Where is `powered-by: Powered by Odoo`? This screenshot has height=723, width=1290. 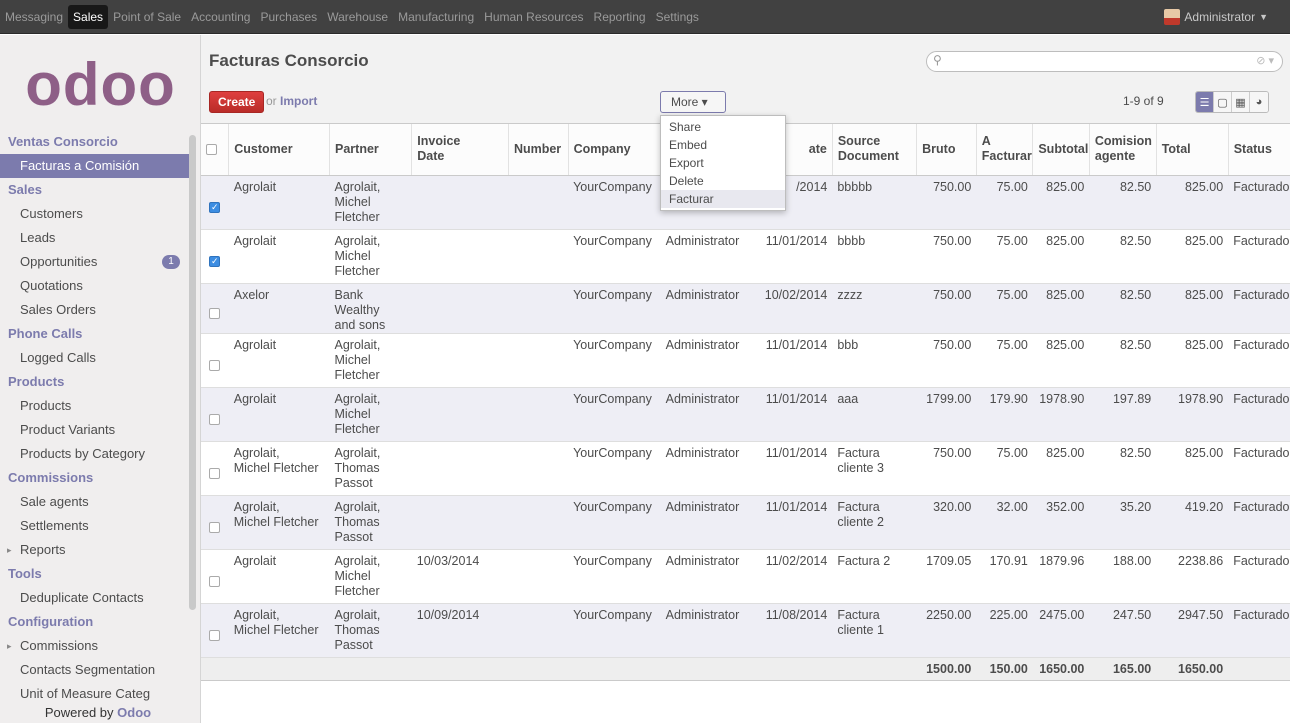
powered-by: Powered by Odoo is located at coordinates (98, 712).